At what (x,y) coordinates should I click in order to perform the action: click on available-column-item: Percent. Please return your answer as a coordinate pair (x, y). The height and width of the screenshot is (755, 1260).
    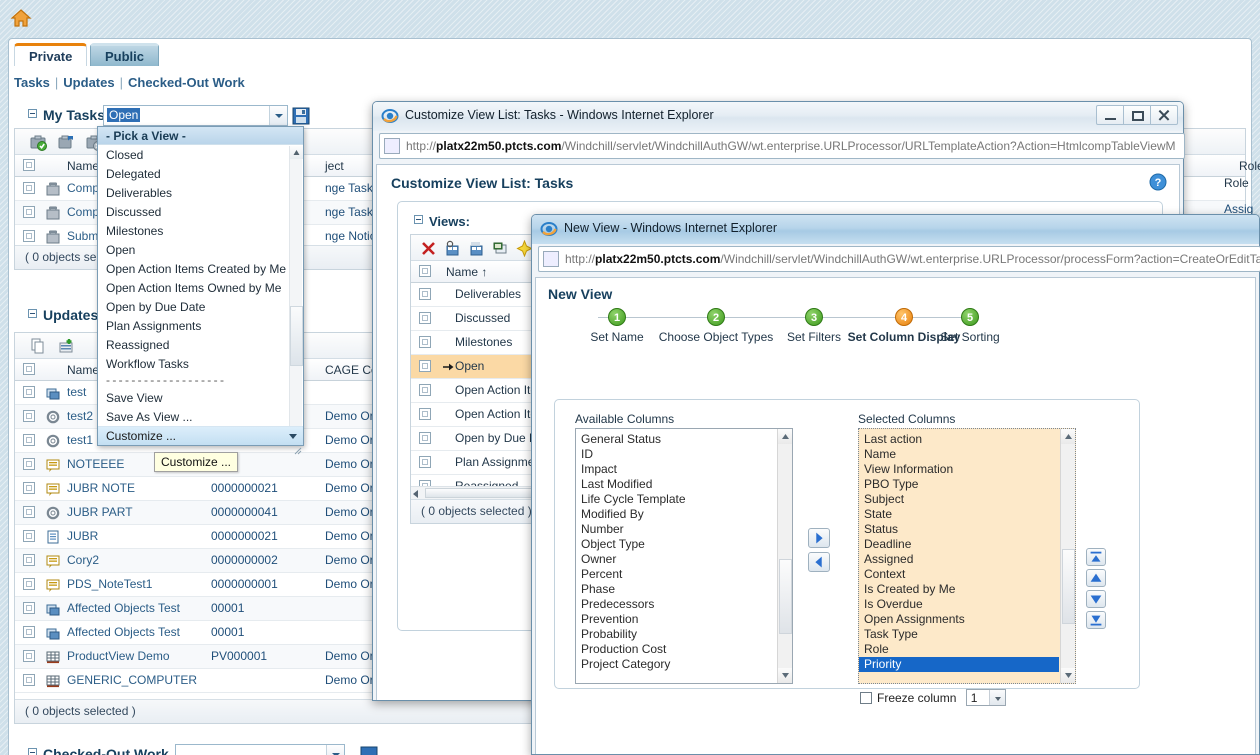
    Looking at the image, I should click on (676, 574).